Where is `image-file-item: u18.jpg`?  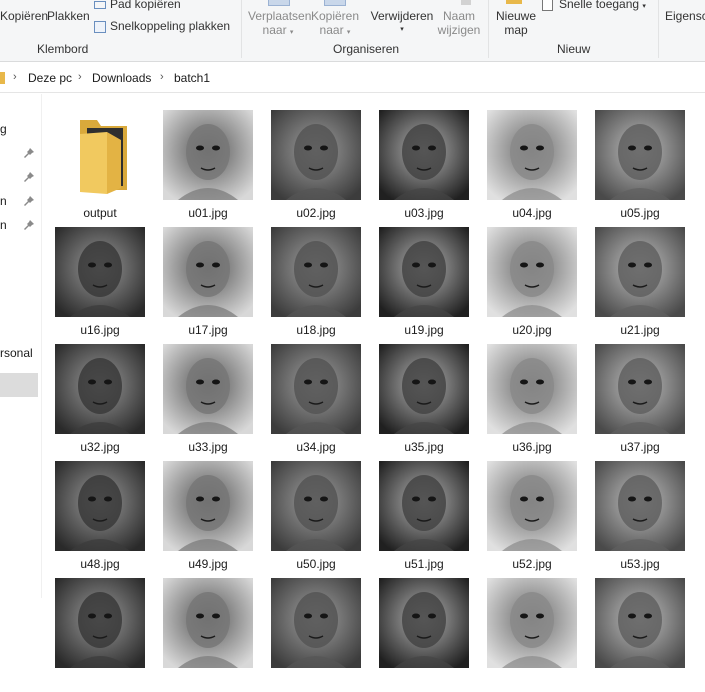 image-file-item: u18.jpg is located at coordinates (316, 284).